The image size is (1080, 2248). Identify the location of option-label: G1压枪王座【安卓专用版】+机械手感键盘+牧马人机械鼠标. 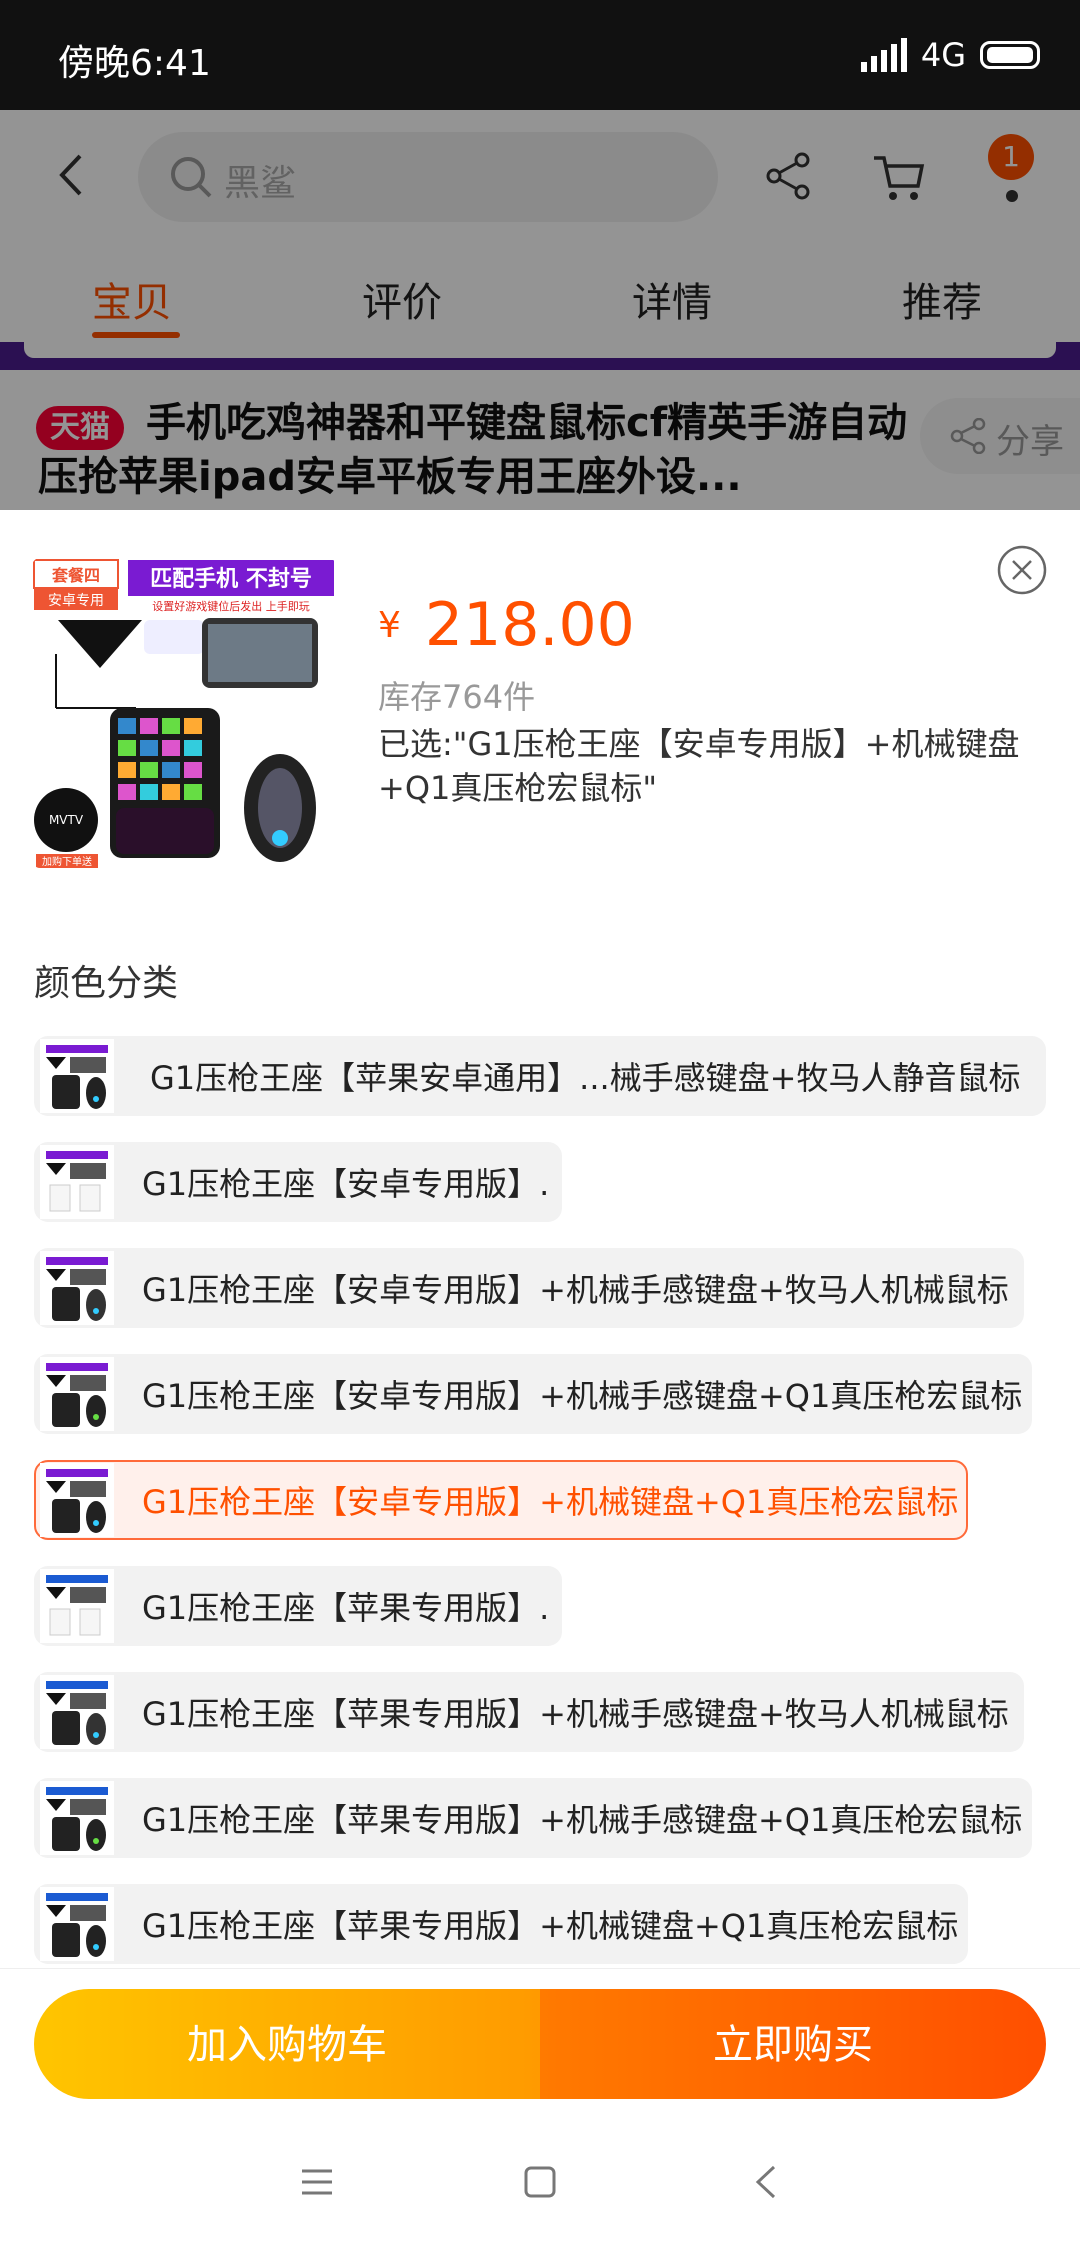
(575, 1290).